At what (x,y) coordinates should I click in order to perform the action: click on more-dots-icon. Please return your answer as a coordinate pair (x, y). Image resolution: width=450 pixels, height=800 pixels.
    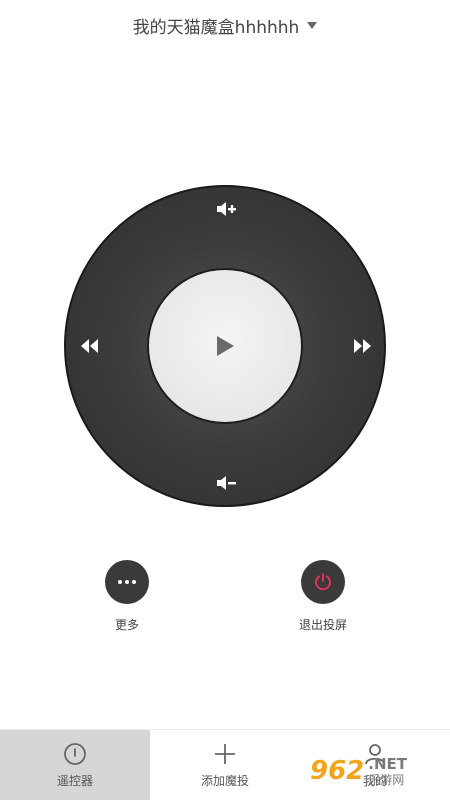
    Looking at the image, I should click on (127, 582).